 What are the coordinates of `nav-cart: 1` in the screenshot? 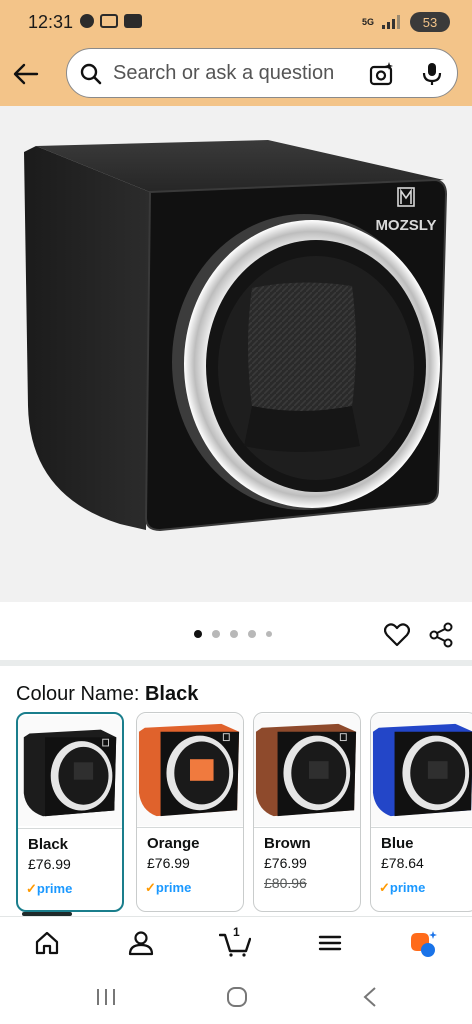 It's located at (235, 942).